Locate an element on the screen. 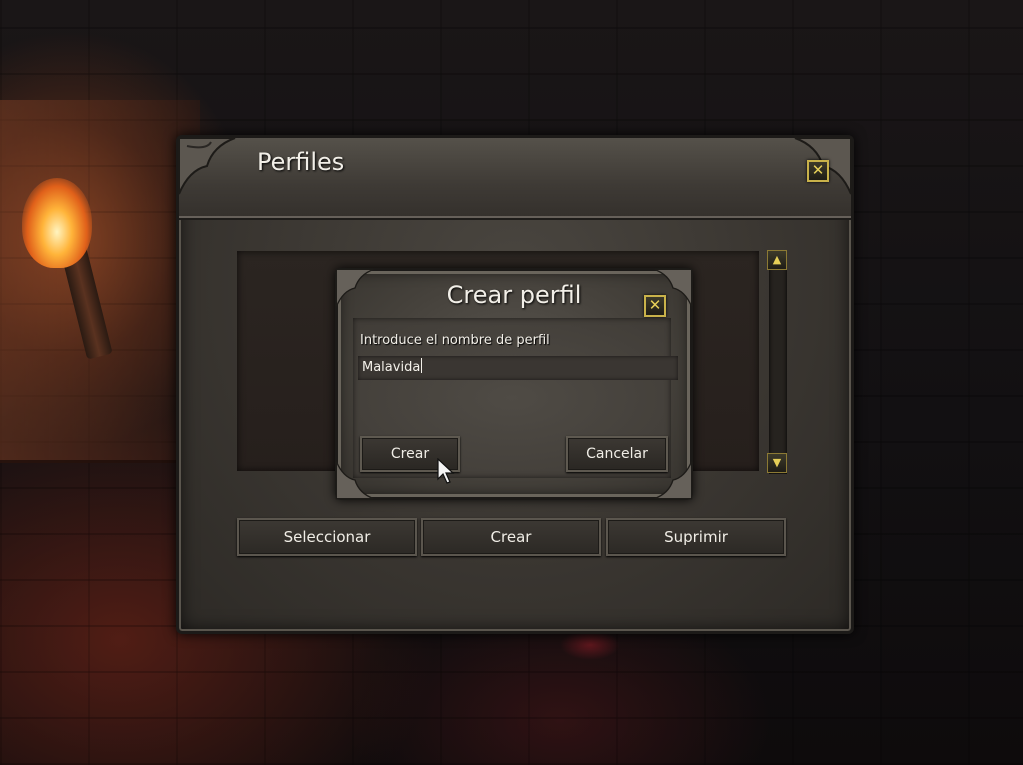  corner-ornament-icon is located at coordinates (207, 166).